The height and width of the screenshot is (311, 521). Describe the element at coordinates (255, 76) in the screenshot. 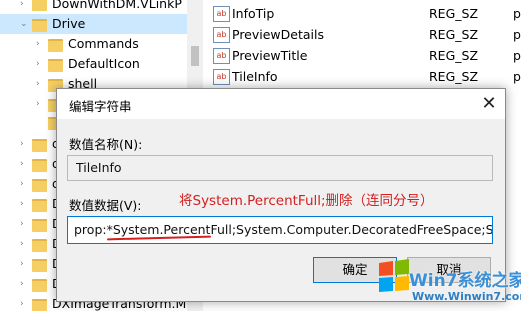

I see `value-name: TileInfo` at that location.